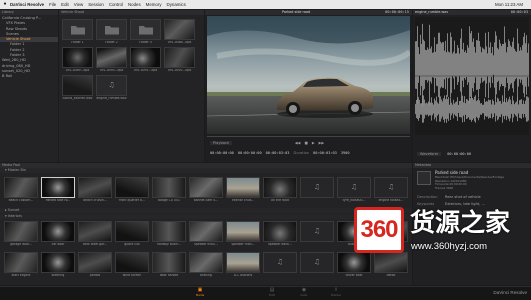 Image resolution: width=531 pixels, height=300 pixels. What do you see at coordinates (58, 265) in the screenshot?
I see `pool-clip-thumbnail: steering` at bounding box center [58, 265].